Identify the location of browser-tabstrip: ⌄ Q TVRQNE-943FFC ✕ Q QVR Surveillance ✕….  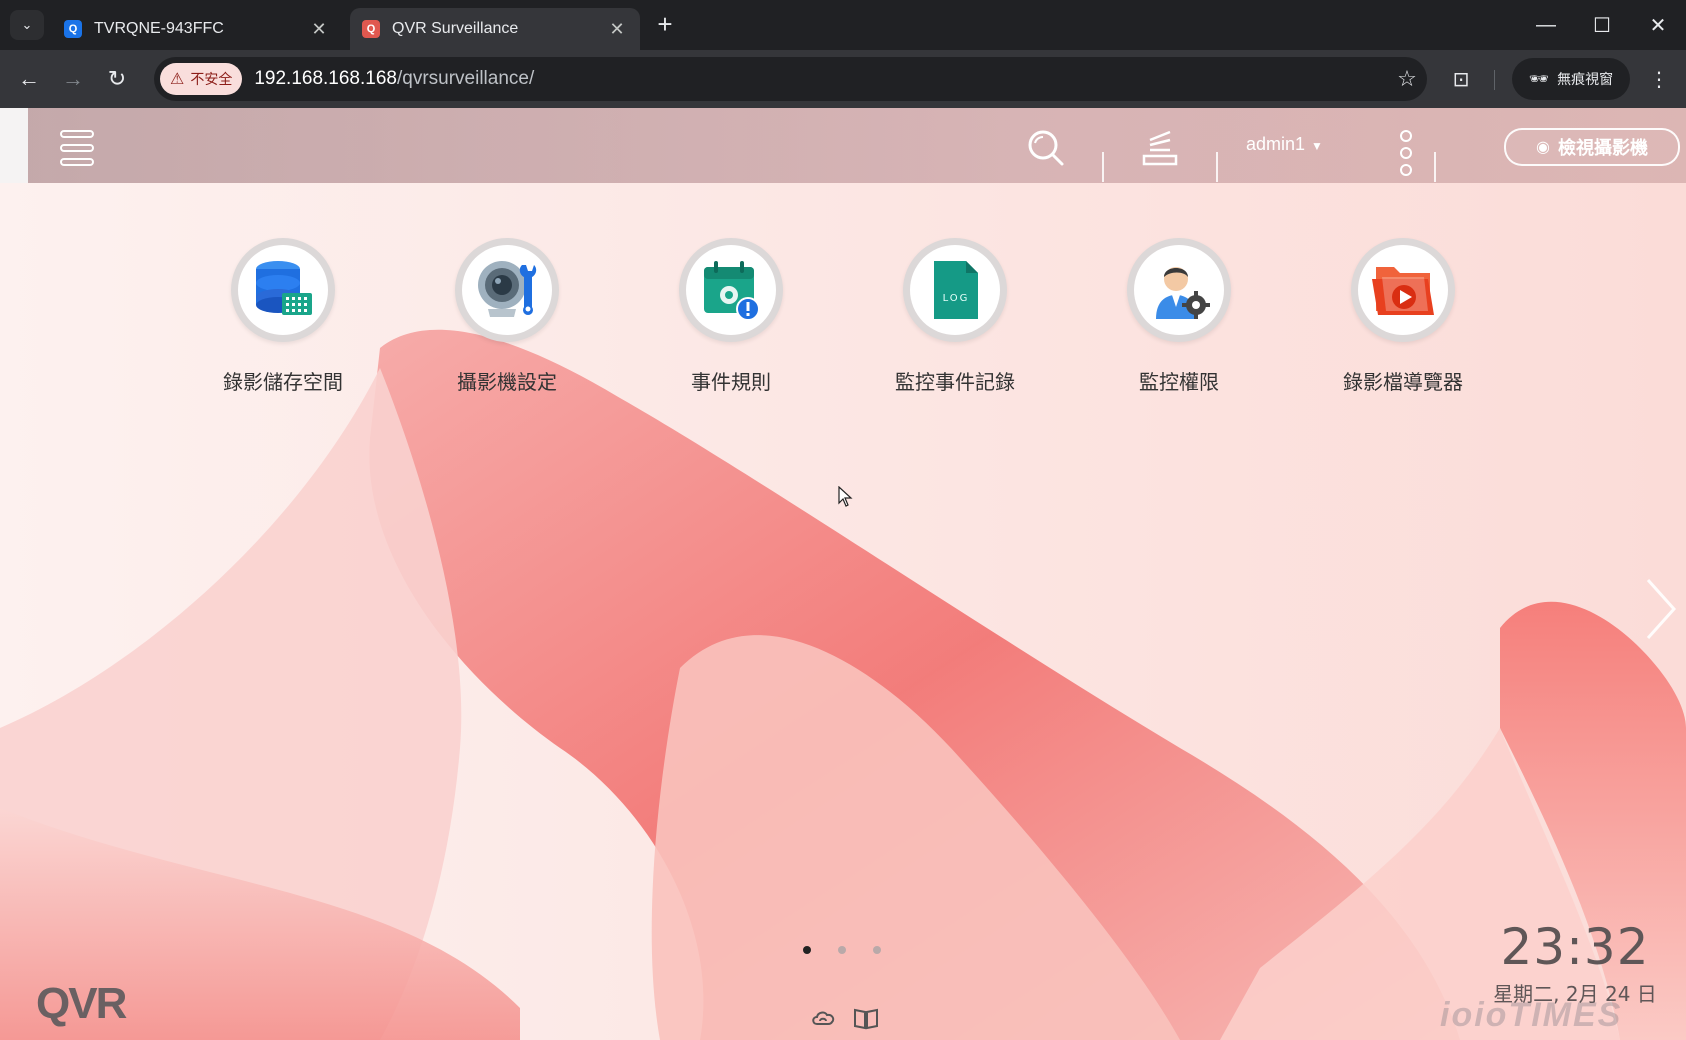
(843, 25).